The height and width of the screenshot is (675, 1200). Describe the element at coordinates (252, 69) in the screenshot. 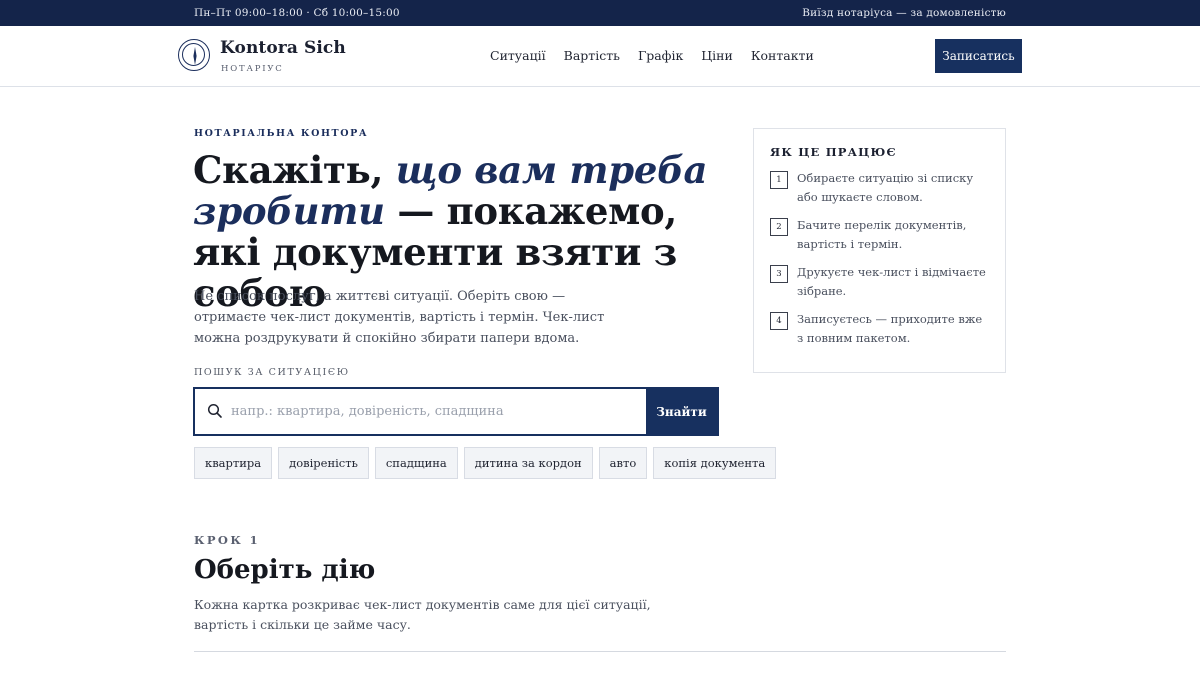

I see `brand-subtitle: НОТАРІУС` at that location.